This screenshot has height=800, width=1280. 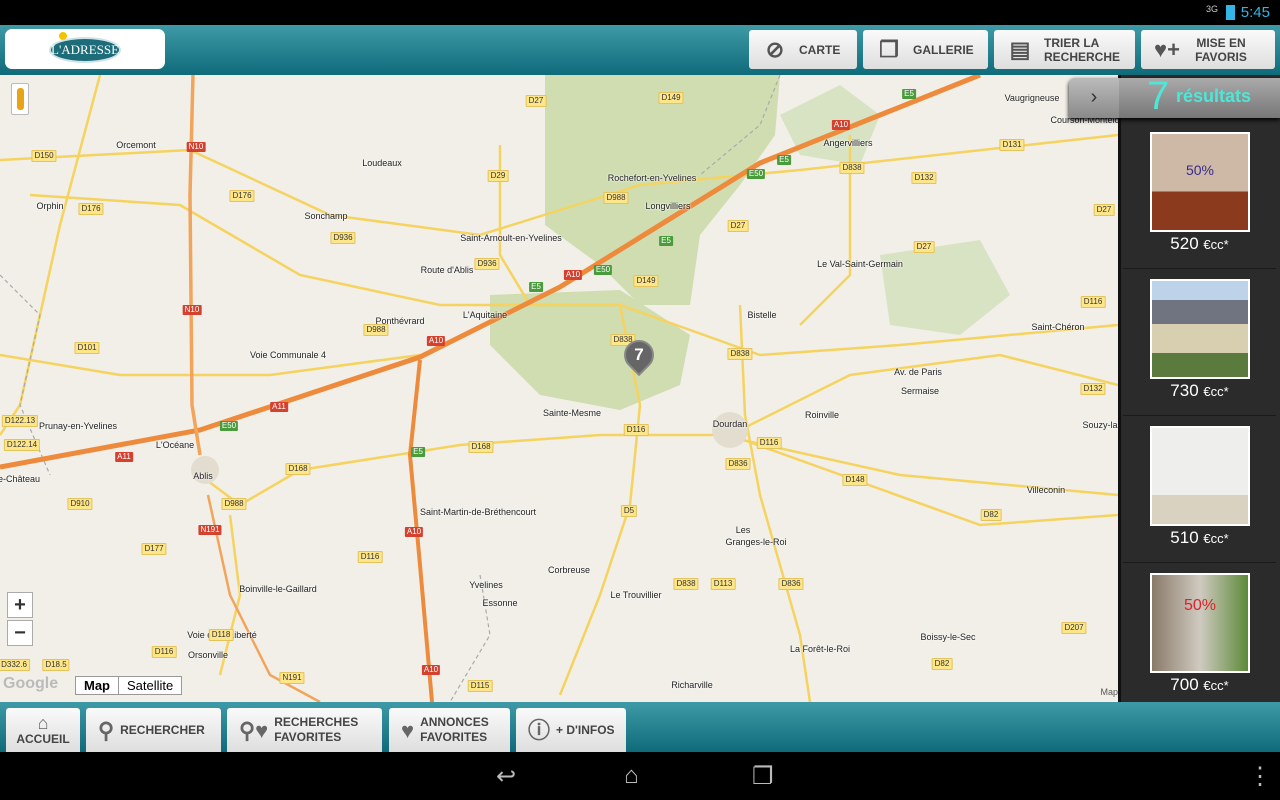 What do you see at coordinates (162, 729) in the screenshot?
I see `button-label: RECHERCHER` at bounding box center [162, 729].